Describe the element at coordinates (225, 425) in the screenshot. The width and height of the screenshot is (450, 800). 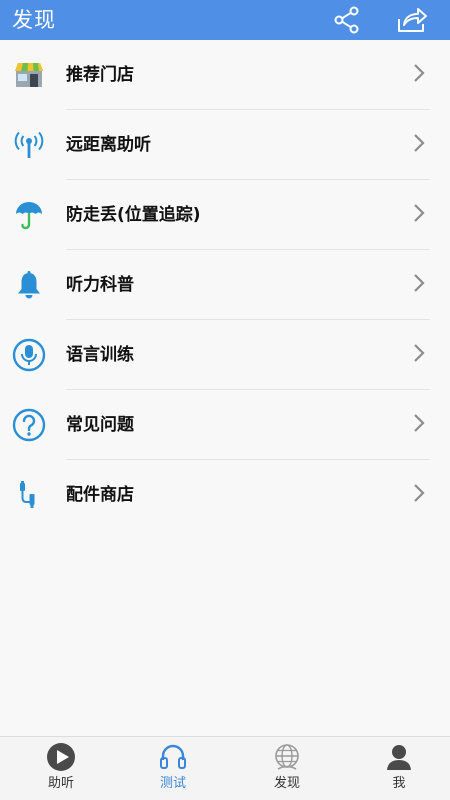
I see `menu-item-faq: 常见问题` at that location.